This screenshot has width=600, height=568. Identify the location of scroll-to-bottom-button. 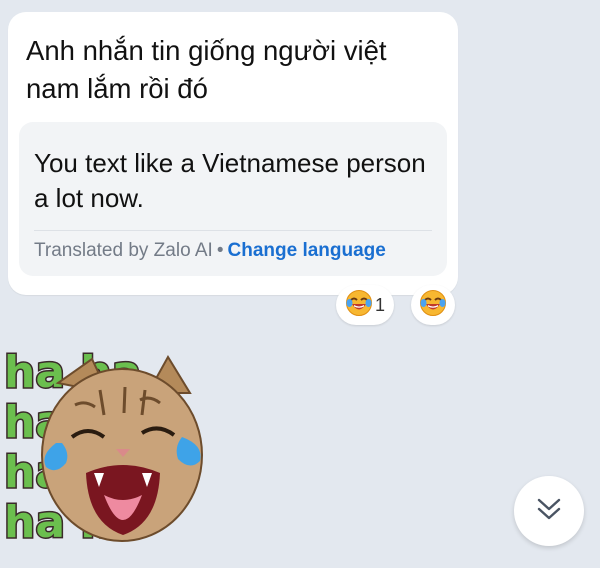
(549, 511).